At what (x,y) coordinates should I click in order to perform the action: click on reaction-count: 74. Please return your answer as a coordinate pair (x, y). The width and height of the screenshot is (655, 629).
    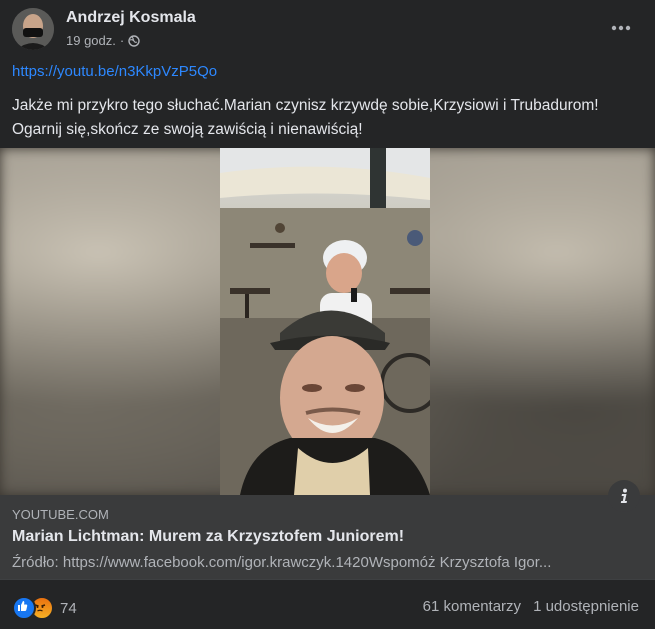
    Looking at the image, I should click on (68, 608).